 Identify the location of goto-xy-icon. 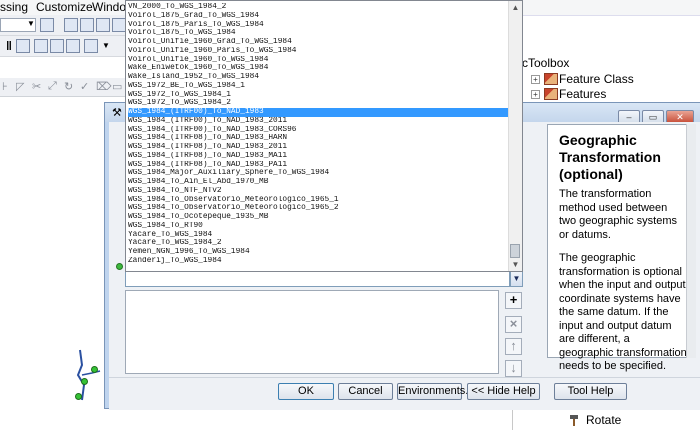
(57, 46).